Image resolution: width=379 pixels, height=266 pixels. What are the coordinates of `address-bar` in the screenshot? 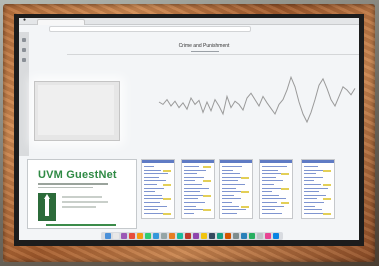 It's located at (150, 29).